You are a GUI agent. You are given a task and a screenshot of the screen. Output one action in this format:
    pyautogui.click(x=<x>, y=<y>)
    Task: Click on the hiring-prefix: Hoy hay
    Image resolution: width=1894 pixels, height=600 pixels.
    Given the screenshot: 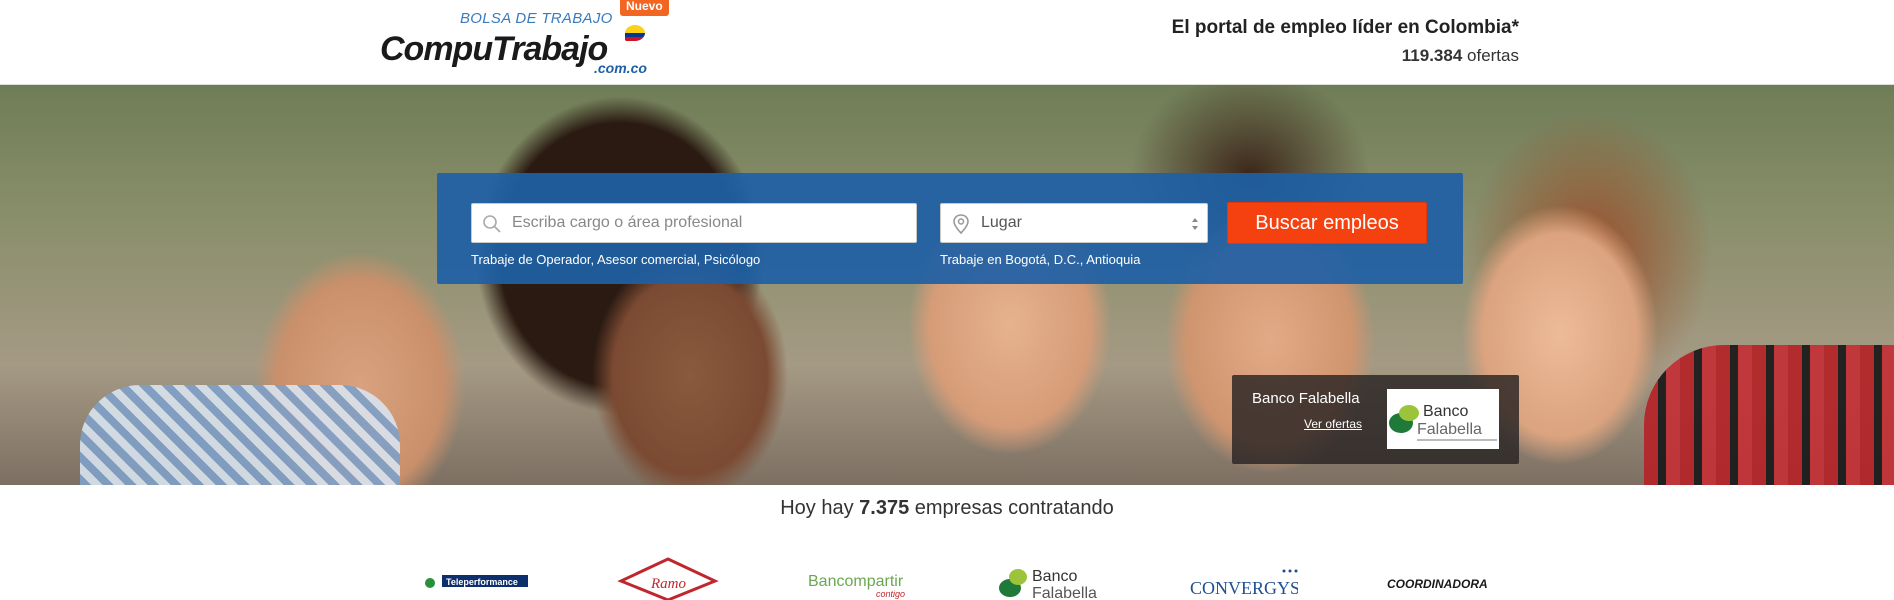 What is the action you would take?
    pyautogui.click(x=817, y=508)
    